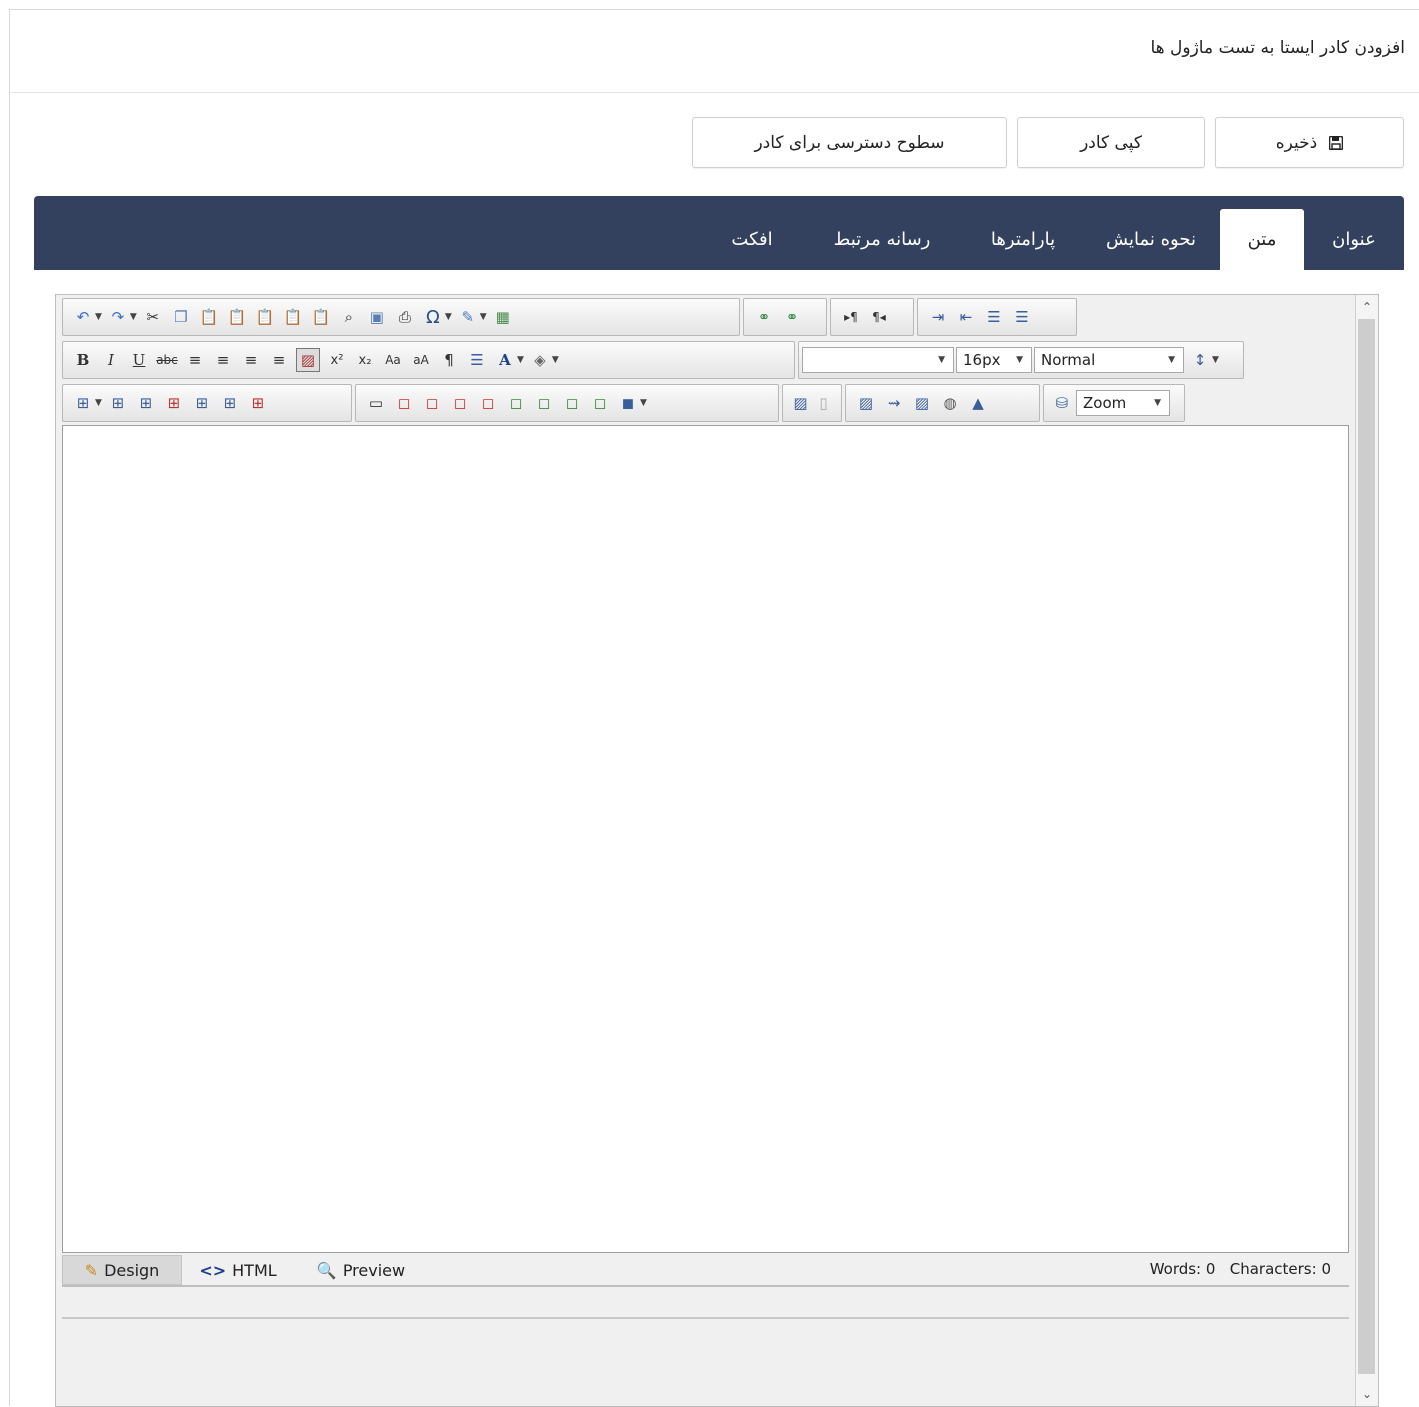 The height and width of the screenshot is (1407, 1419). Describe the element at coordinates (393, 360) in the screenshot. I see `convert-lower-icon: Aa` at that location.